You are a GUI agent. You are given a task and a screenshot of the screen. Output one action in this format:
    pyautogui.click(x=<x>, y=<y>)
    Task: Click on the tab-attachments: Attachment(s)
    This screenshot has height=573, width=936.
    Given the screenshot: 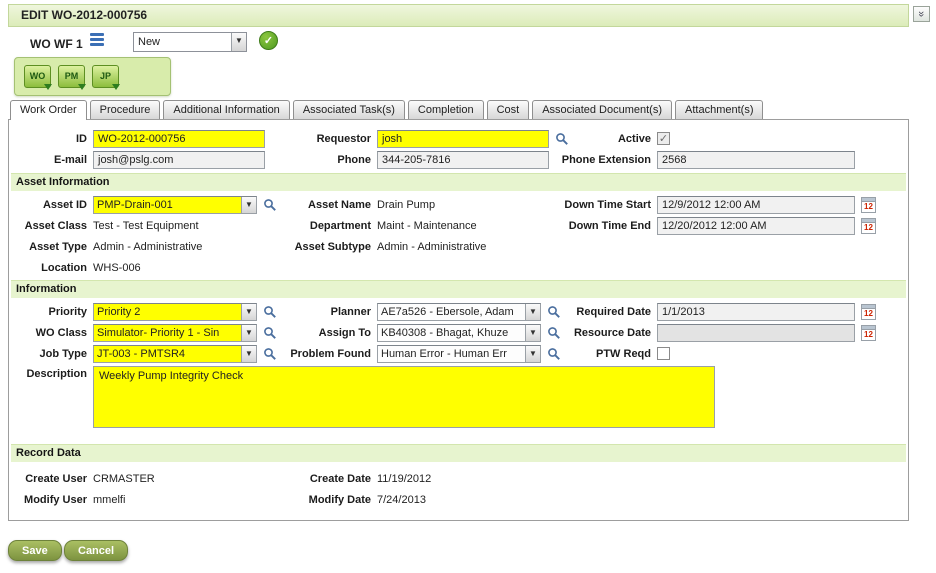 What is the action you would take?
    pyautogui.click(x=719, y=109)
    